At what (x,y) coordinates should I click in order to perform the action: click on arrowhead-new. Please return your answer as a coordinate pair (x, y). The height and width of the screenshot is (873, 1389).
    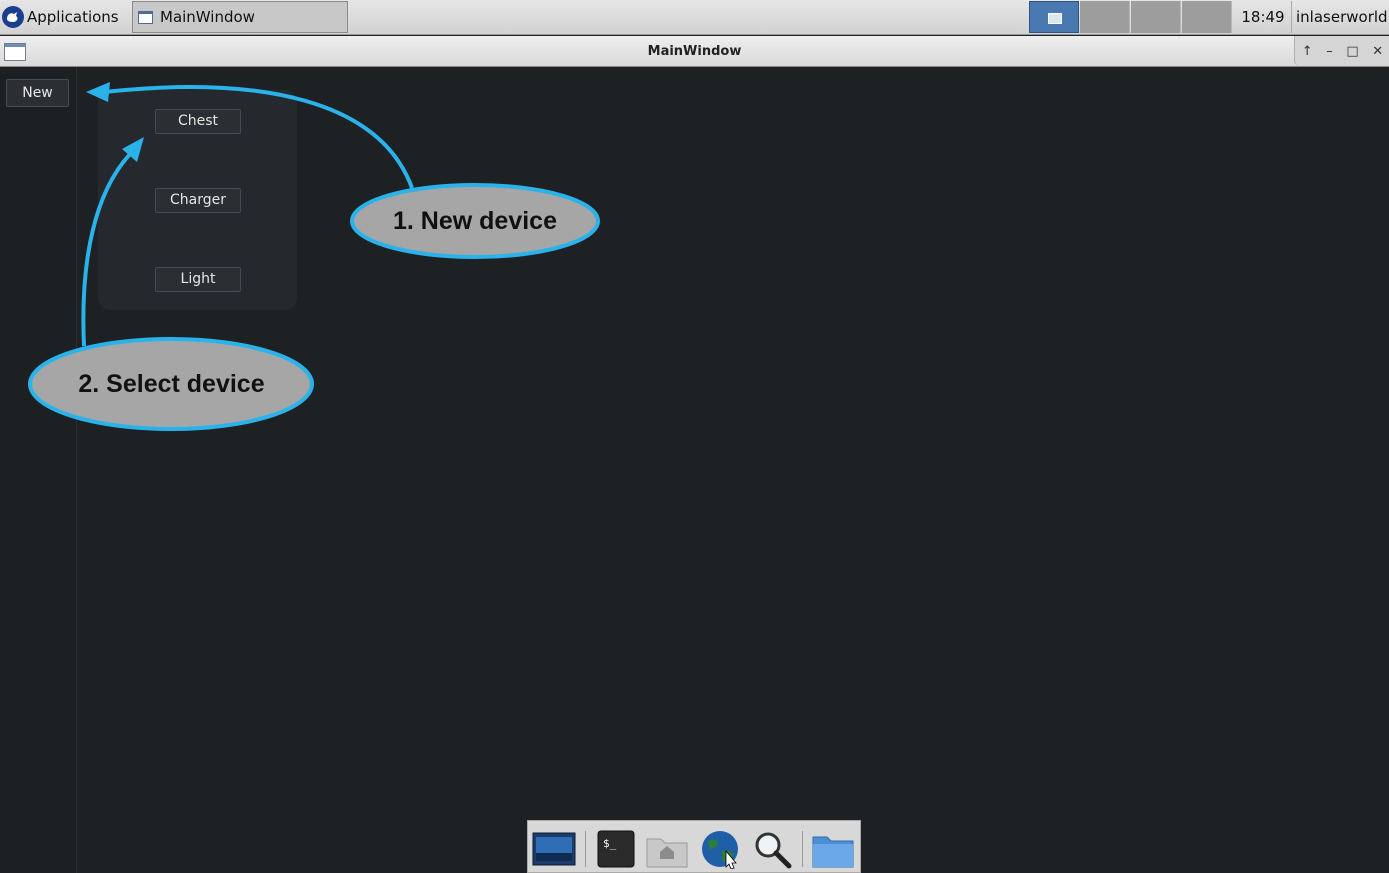
    Looking at the image, I should click on (98, 92).